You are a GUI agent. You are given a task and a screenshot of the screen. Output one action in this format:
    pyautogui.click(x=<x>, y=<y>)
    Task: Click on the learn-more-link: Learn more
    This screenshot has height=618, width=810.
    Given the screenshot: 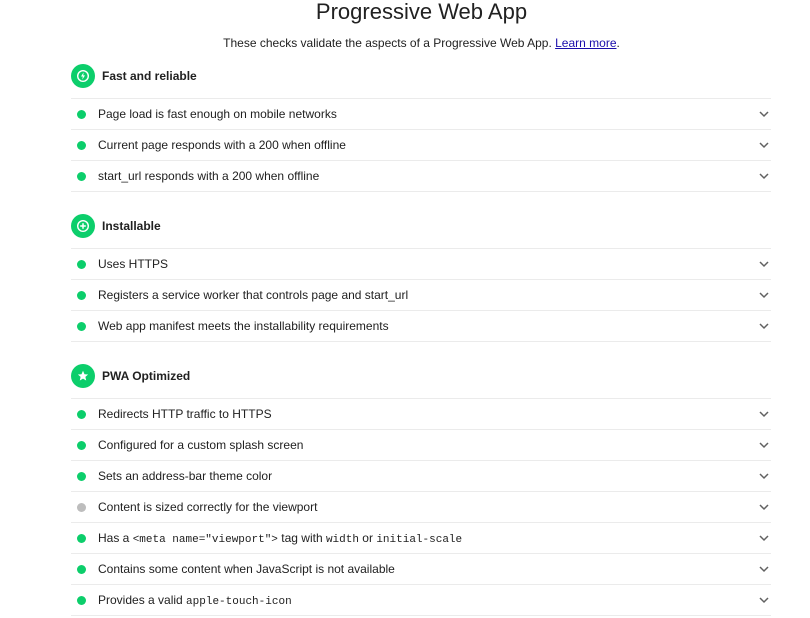 What is the action you would take?
    pyautogui.click(x=585, y=43)
    